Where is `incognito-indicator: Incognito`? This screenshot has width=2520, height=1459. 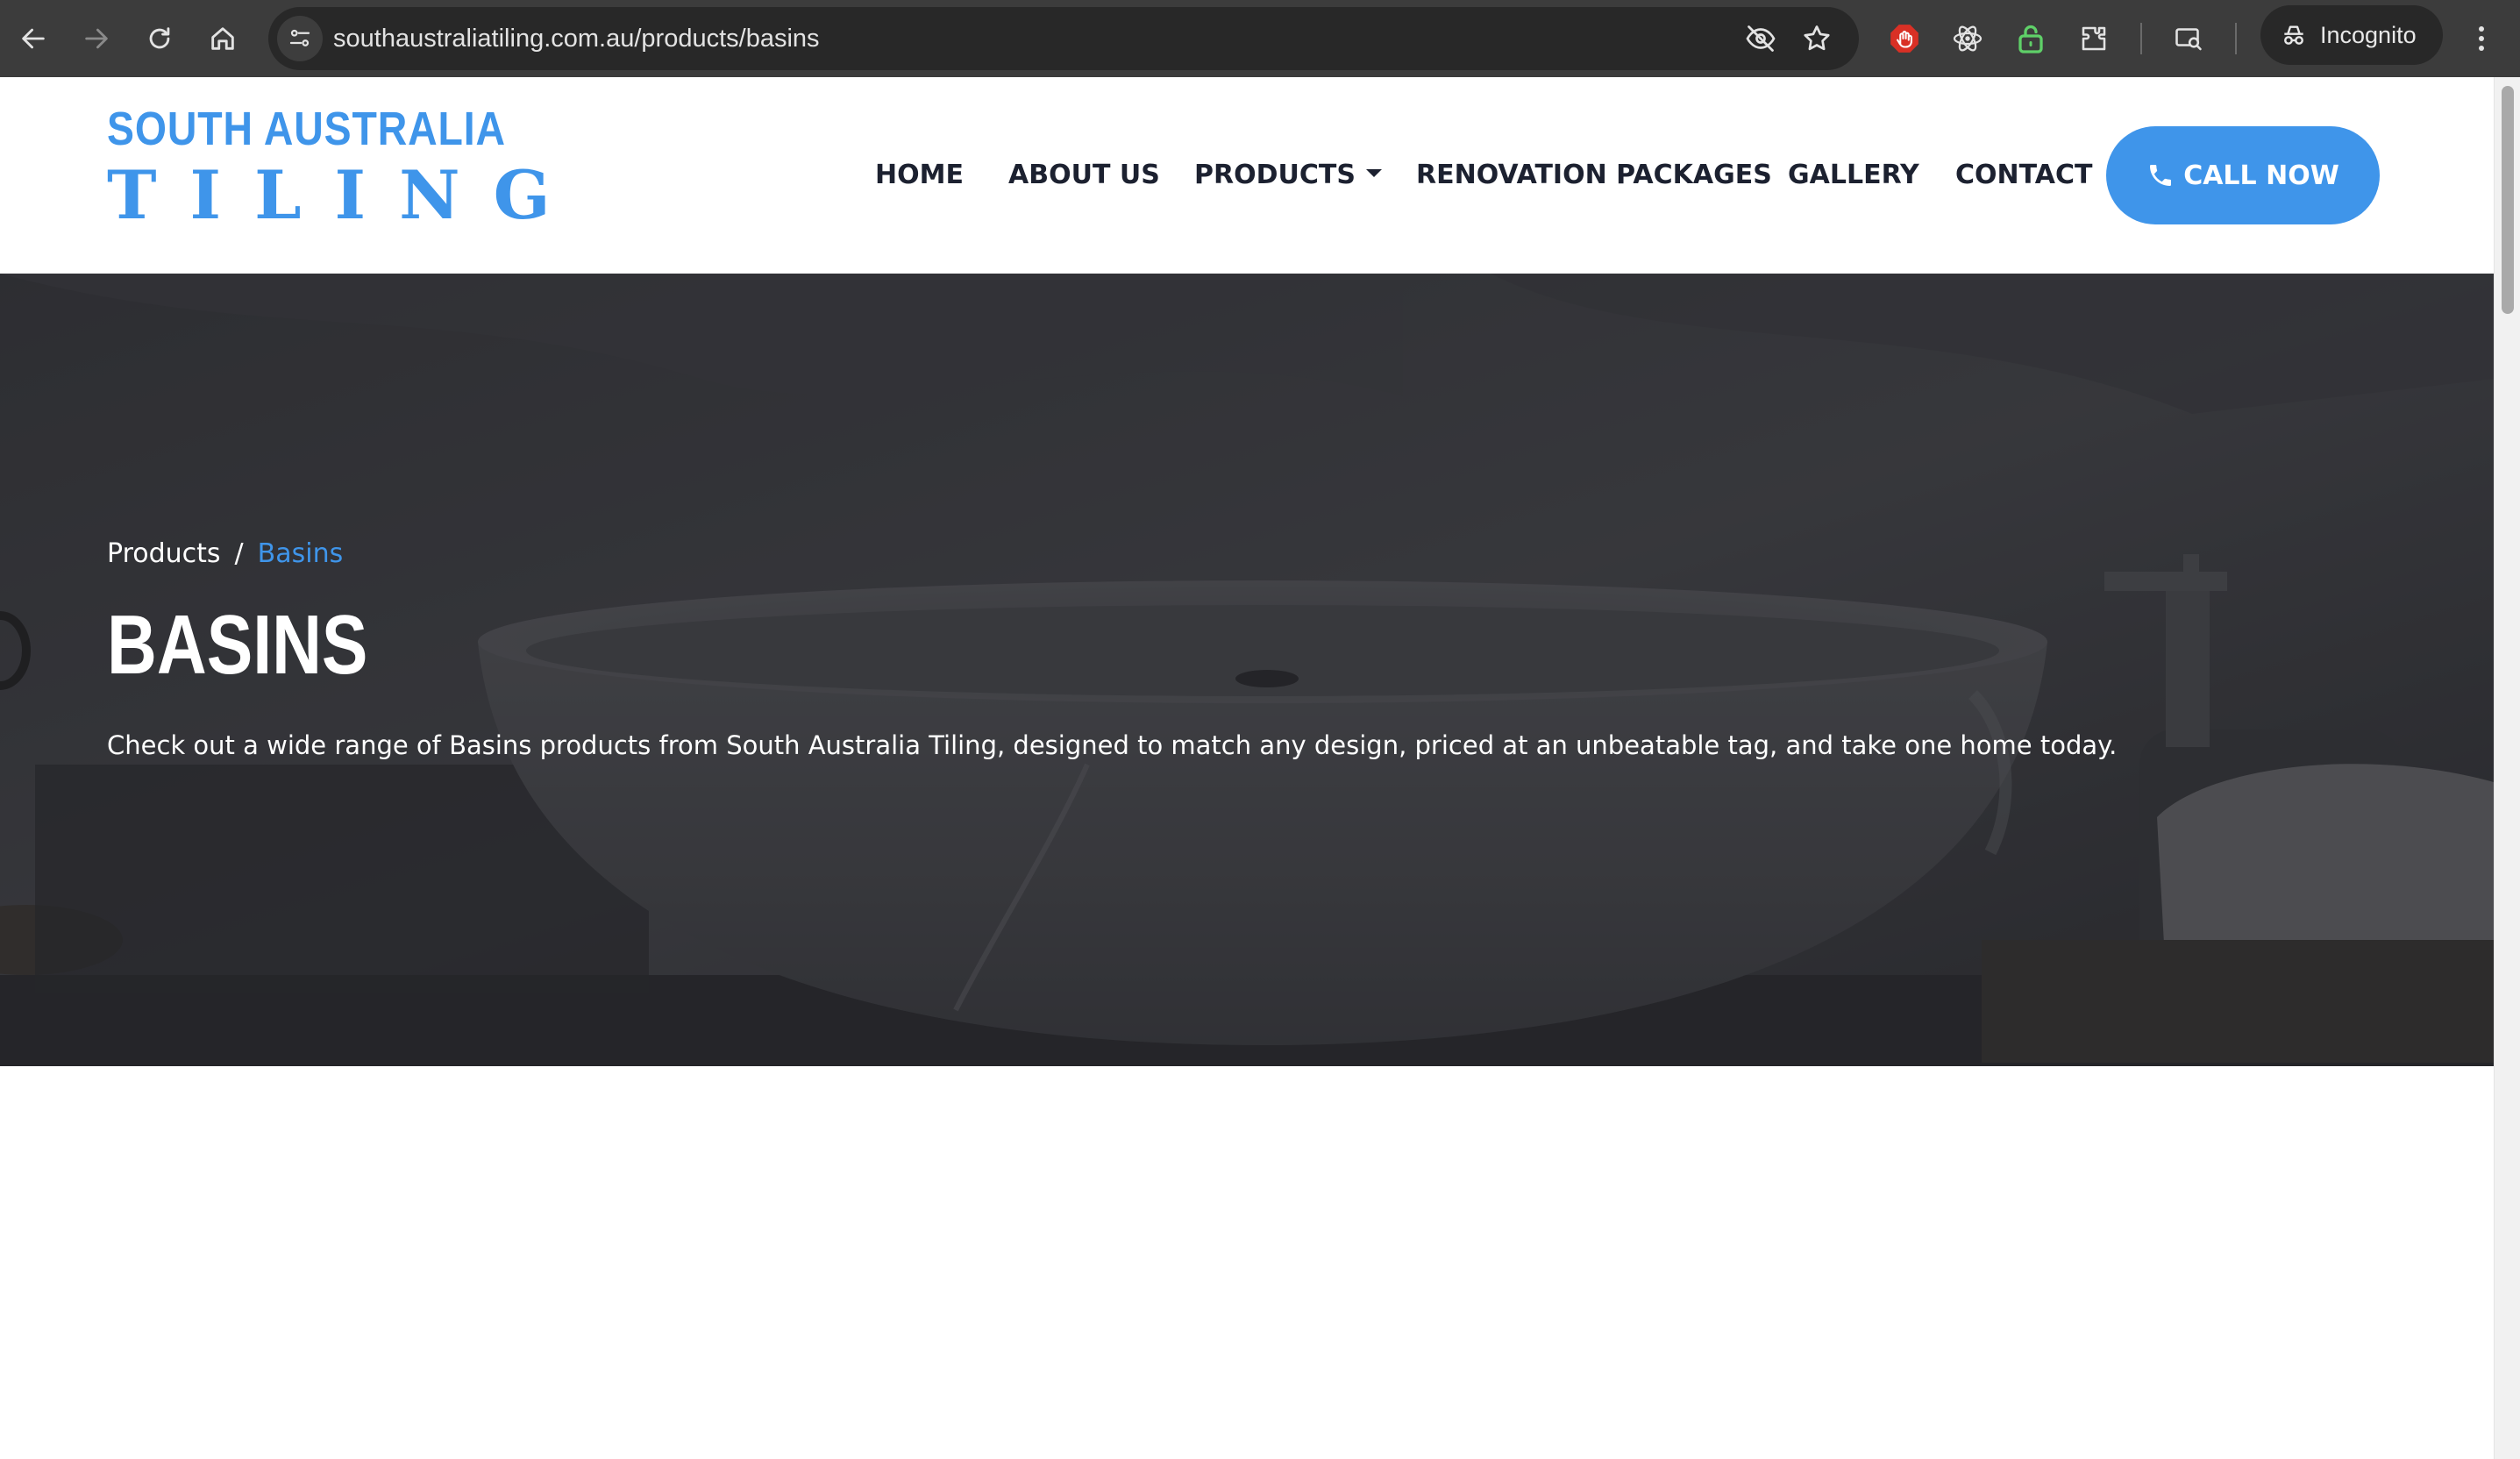 incognito-indicator: Incognito is located at coordinates (2351, 35).